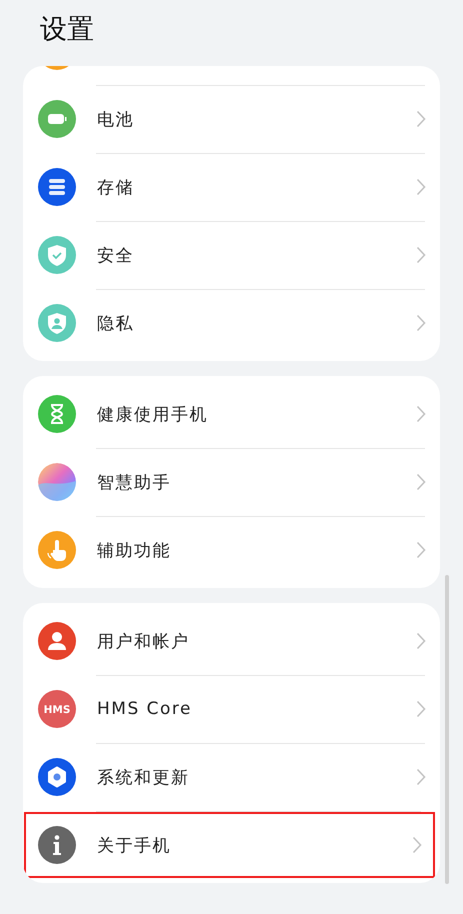 Image resolution: width=463 pixels, height=914 pixels. I want to click on shield-check-icon, so click(57, 255).